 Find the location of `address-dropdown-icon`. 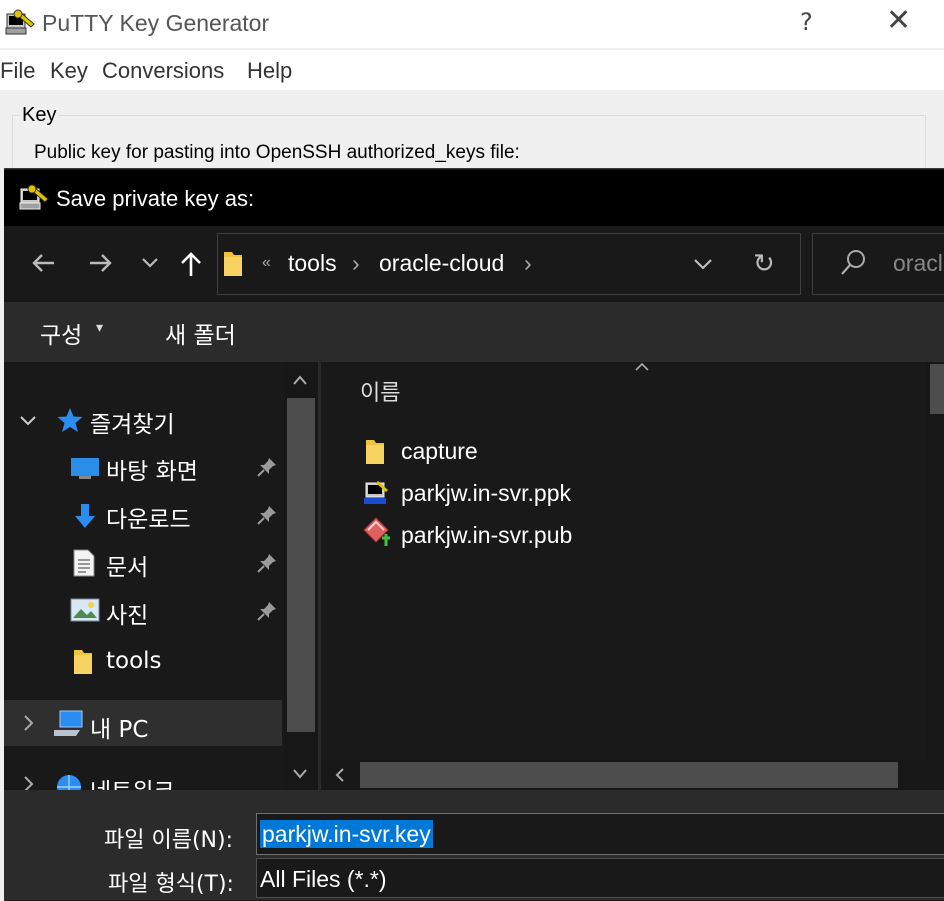

address-dropdown-icon is located at coordinates (703, 264).